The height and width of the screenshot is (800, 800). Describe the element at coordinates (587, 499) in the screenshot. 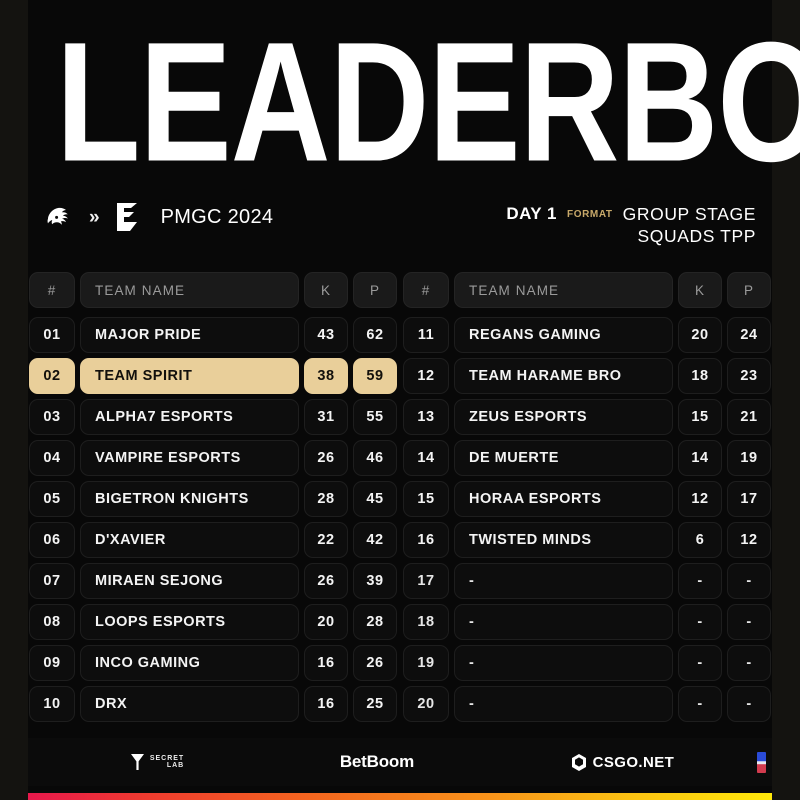

I see `table-row: 15 HORAA ESPORTS 12 17` at that location.